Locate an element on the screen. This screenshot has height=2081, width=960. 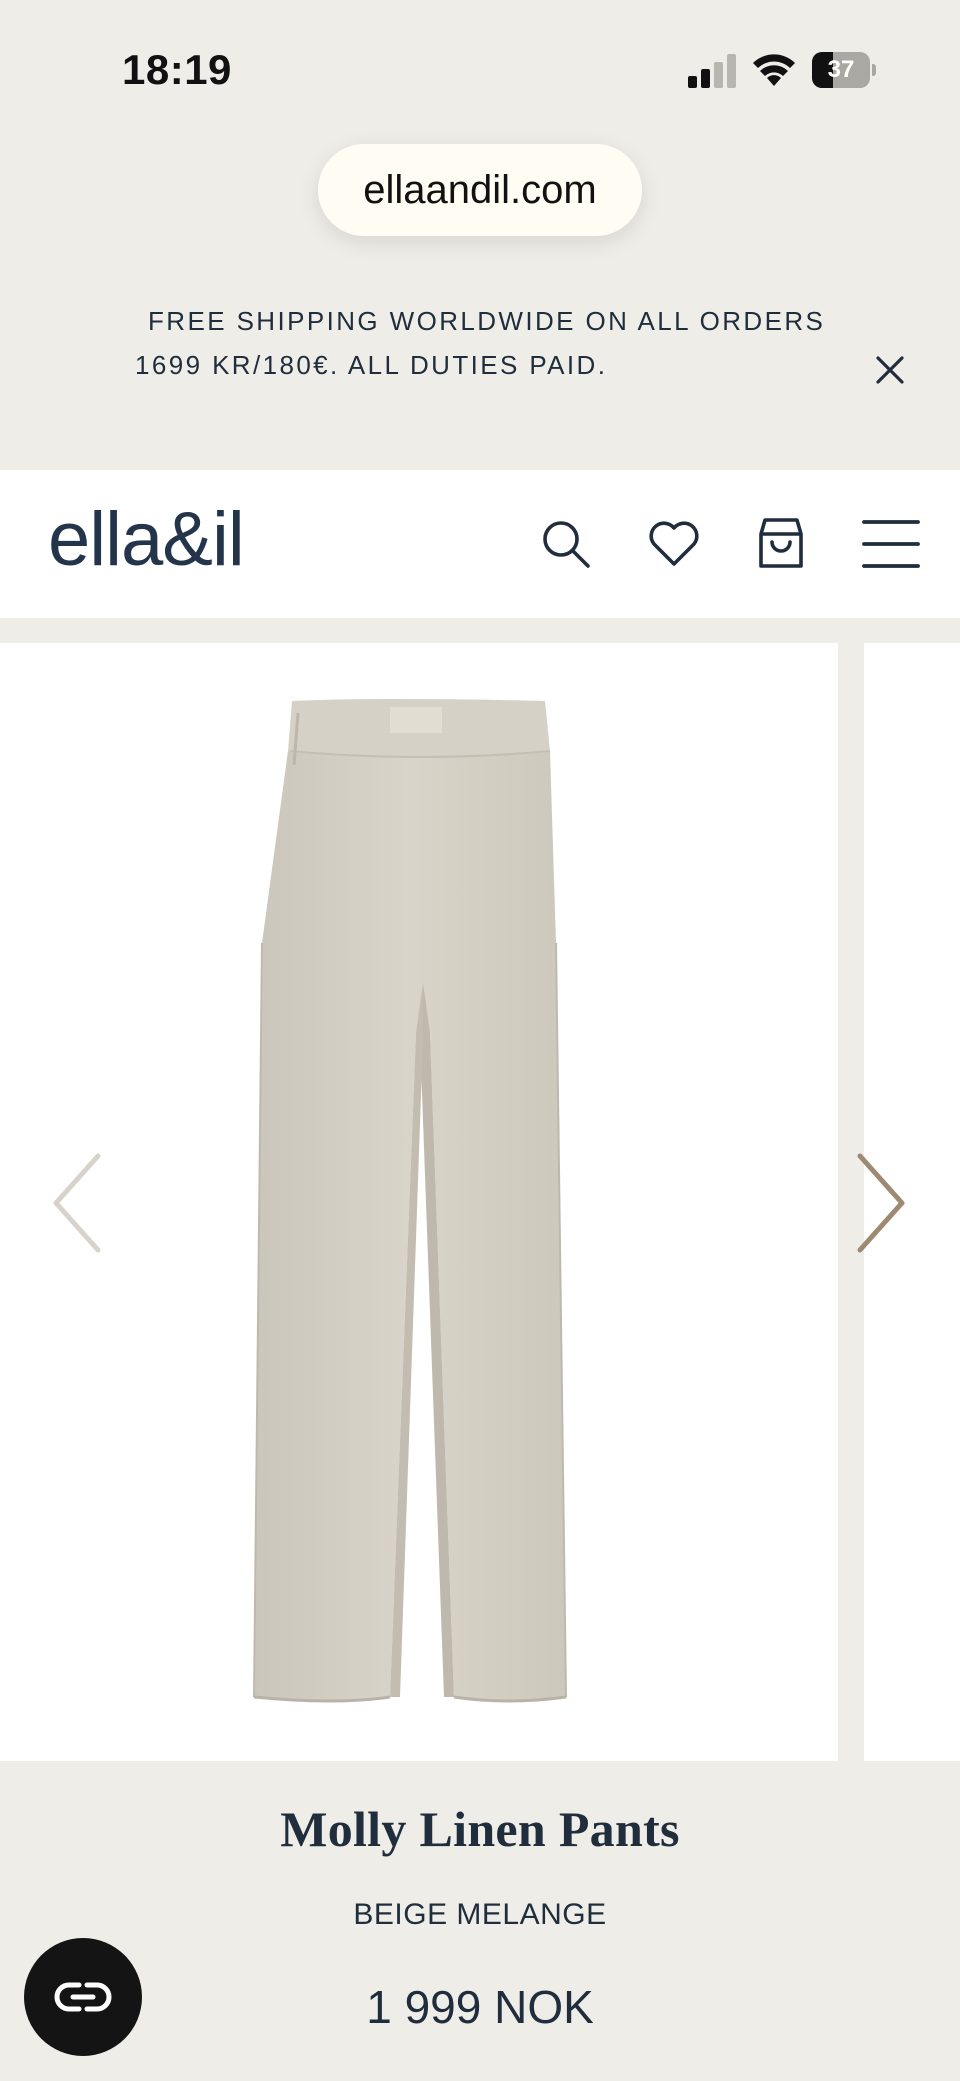
battery-percentage: 37 is located at coordinates (841, 69).